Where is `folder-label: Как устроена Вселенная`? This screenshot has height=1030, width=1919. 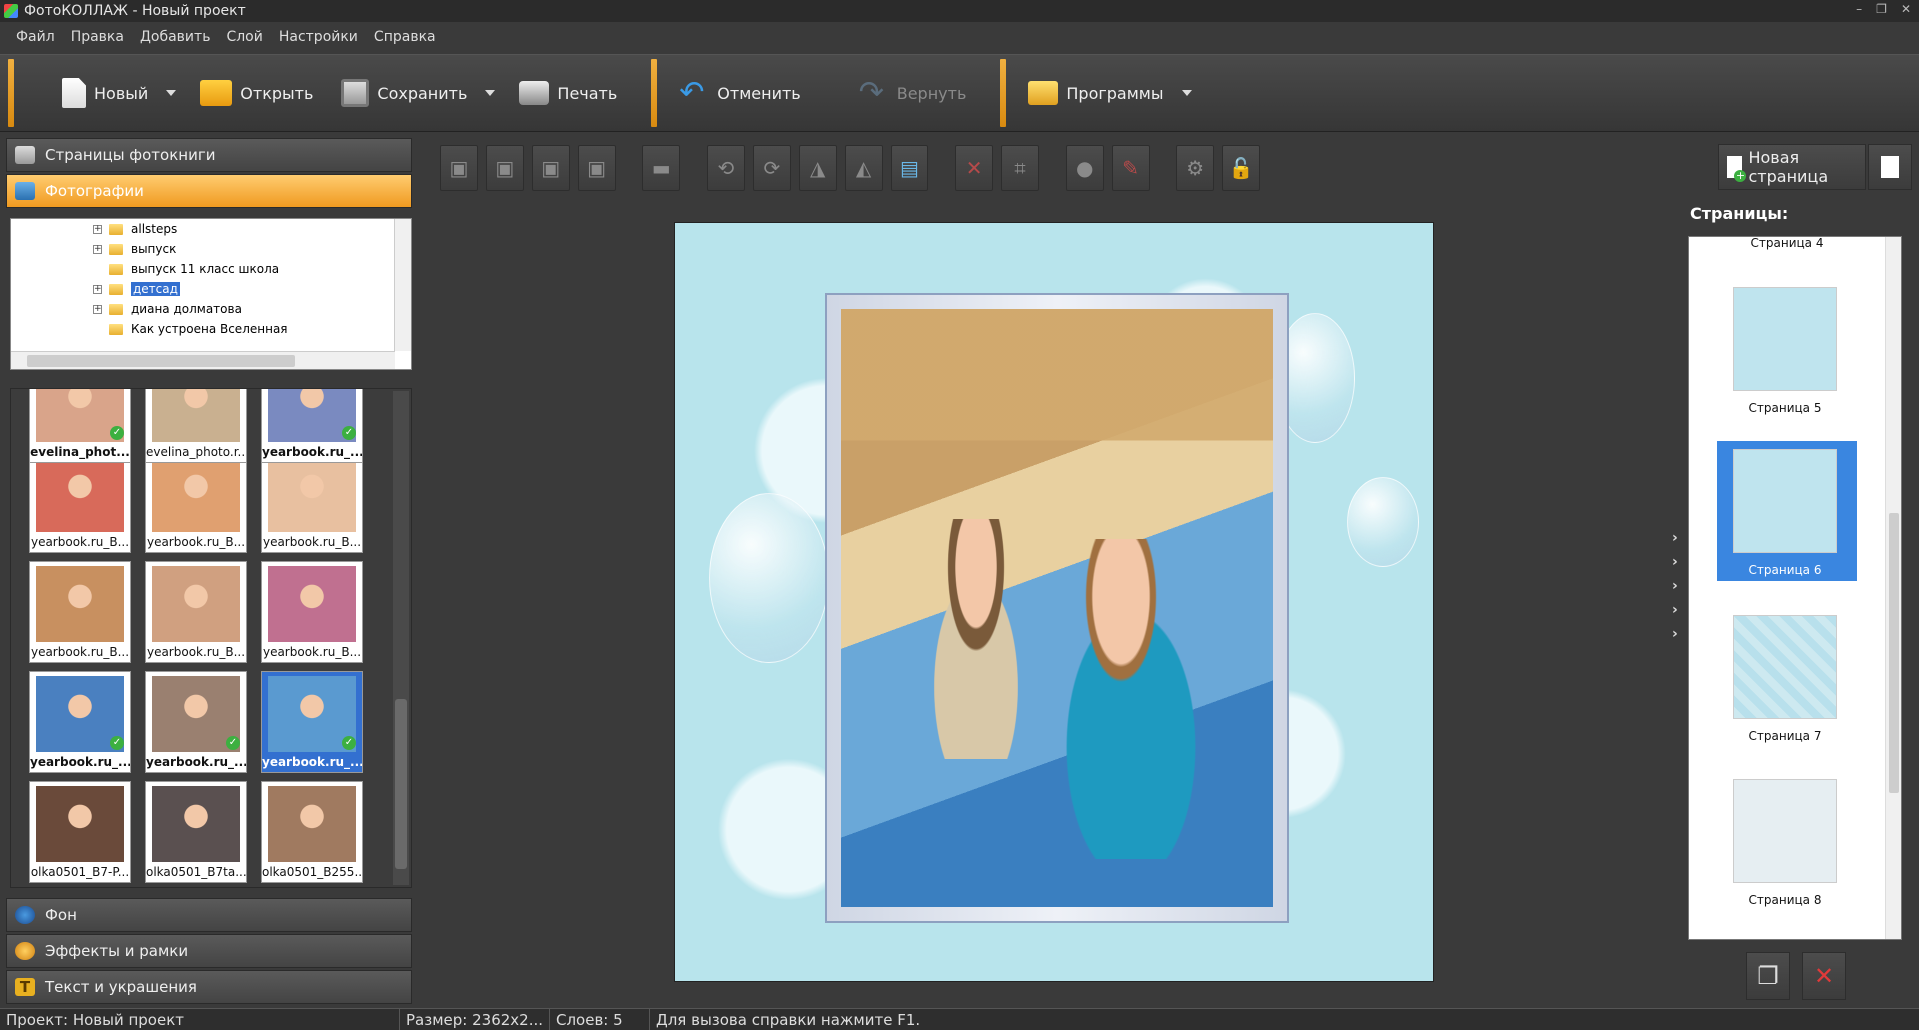 folder-label: Как устроена Вселенная is located at coordinates (209, 329).